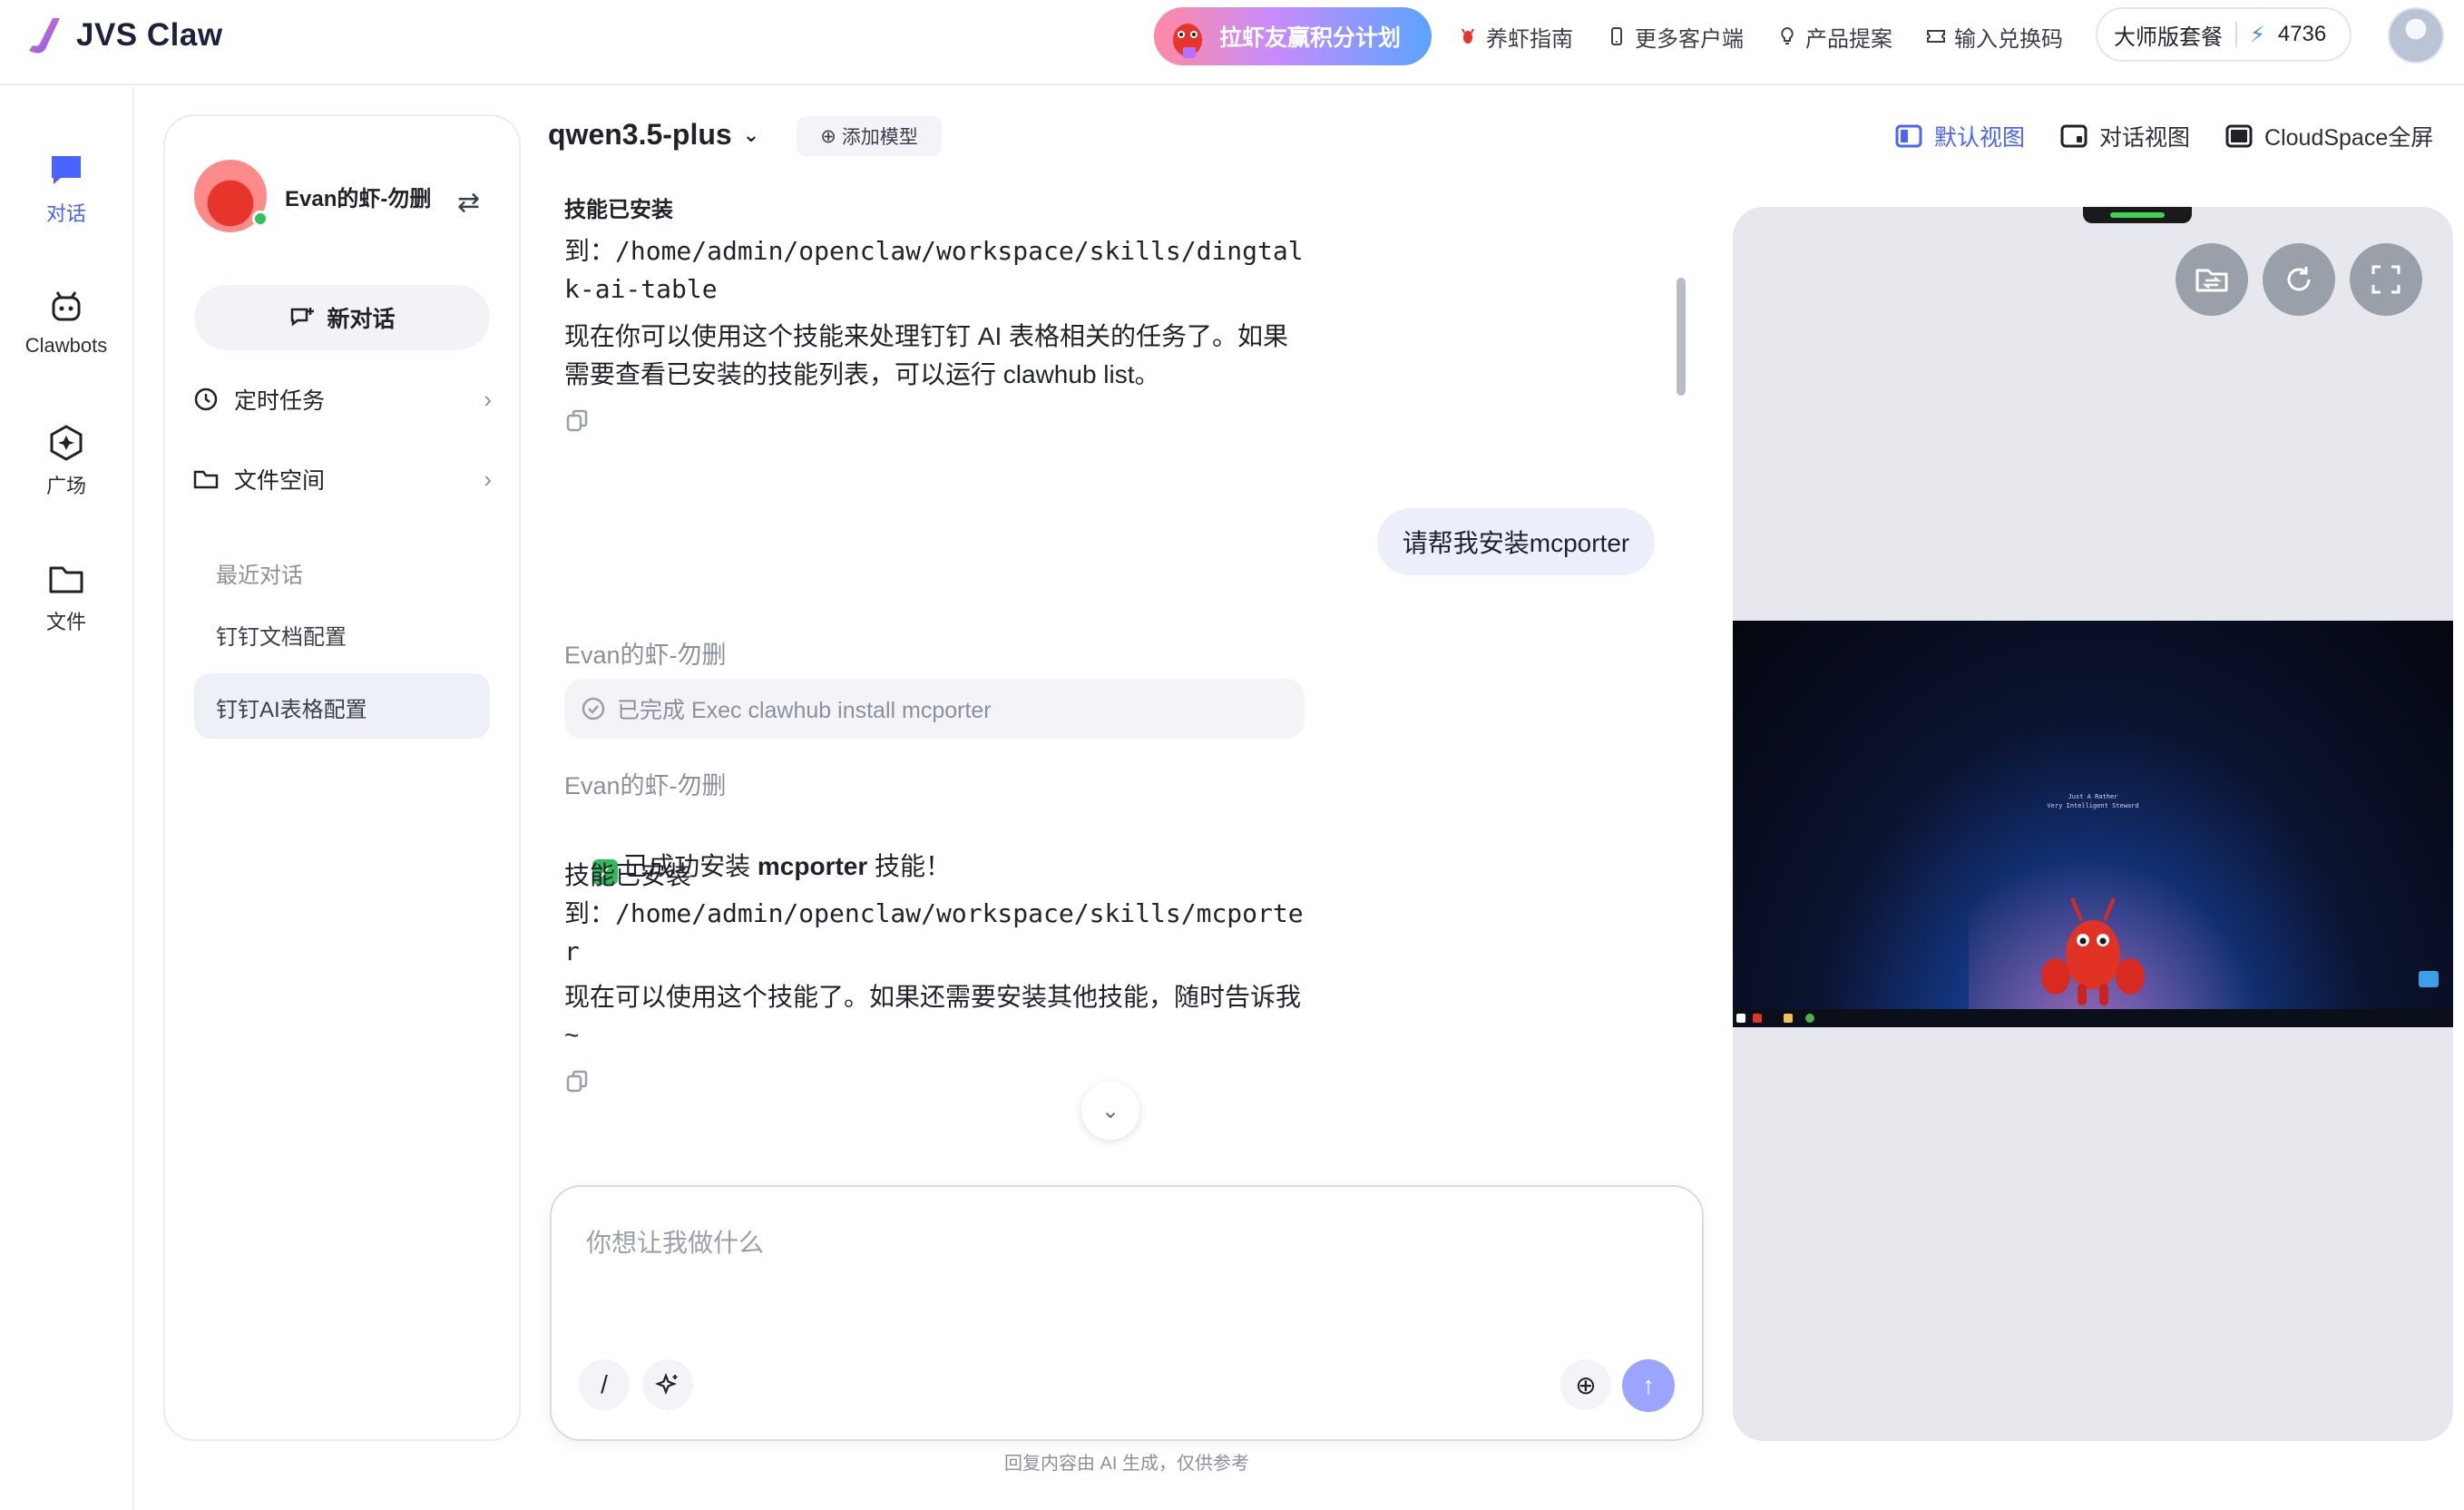  I want to click on view-chat-button: 对话视图, so click(2124, 136).